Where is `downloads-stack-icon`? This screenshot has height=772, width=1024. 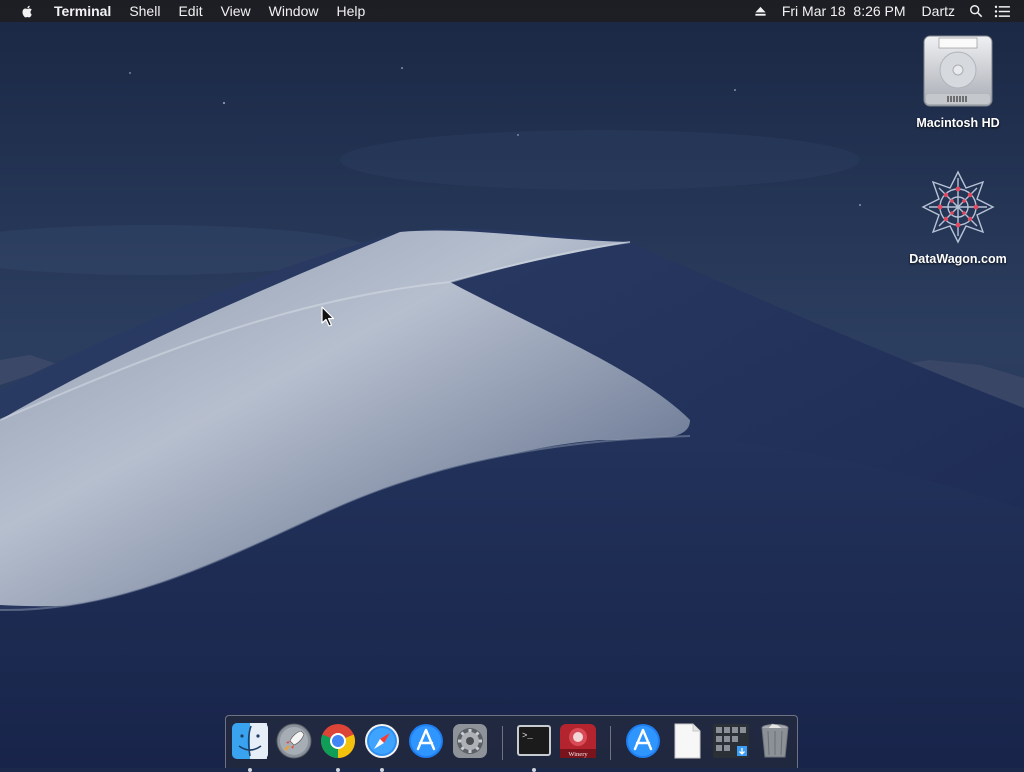 downloads-stack-icon is located at coordinates (731, 741).